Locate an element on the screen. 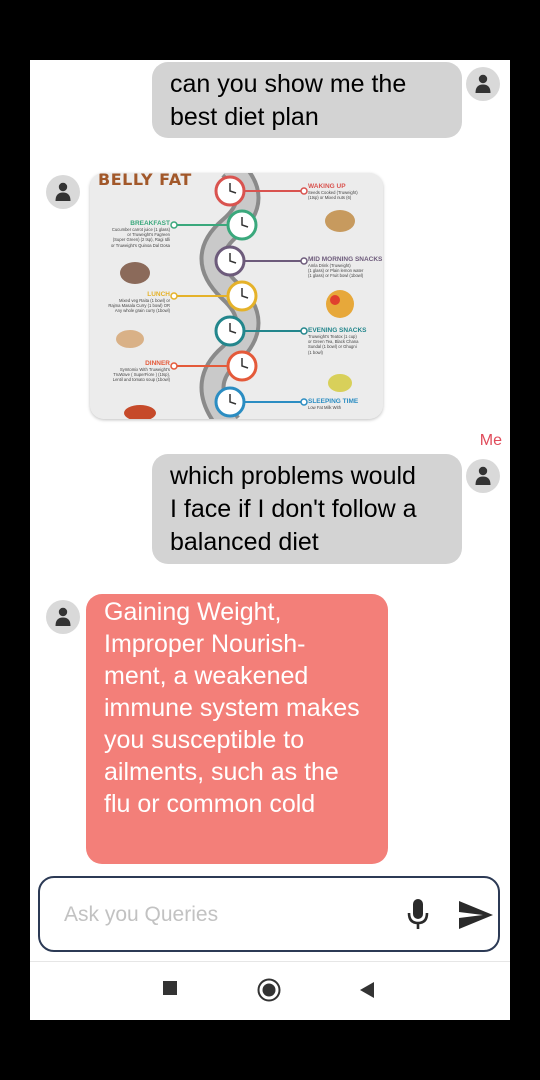 The height and width of the screenshot is (1080, 540). mic-icon is located at coordinates (418, 915).